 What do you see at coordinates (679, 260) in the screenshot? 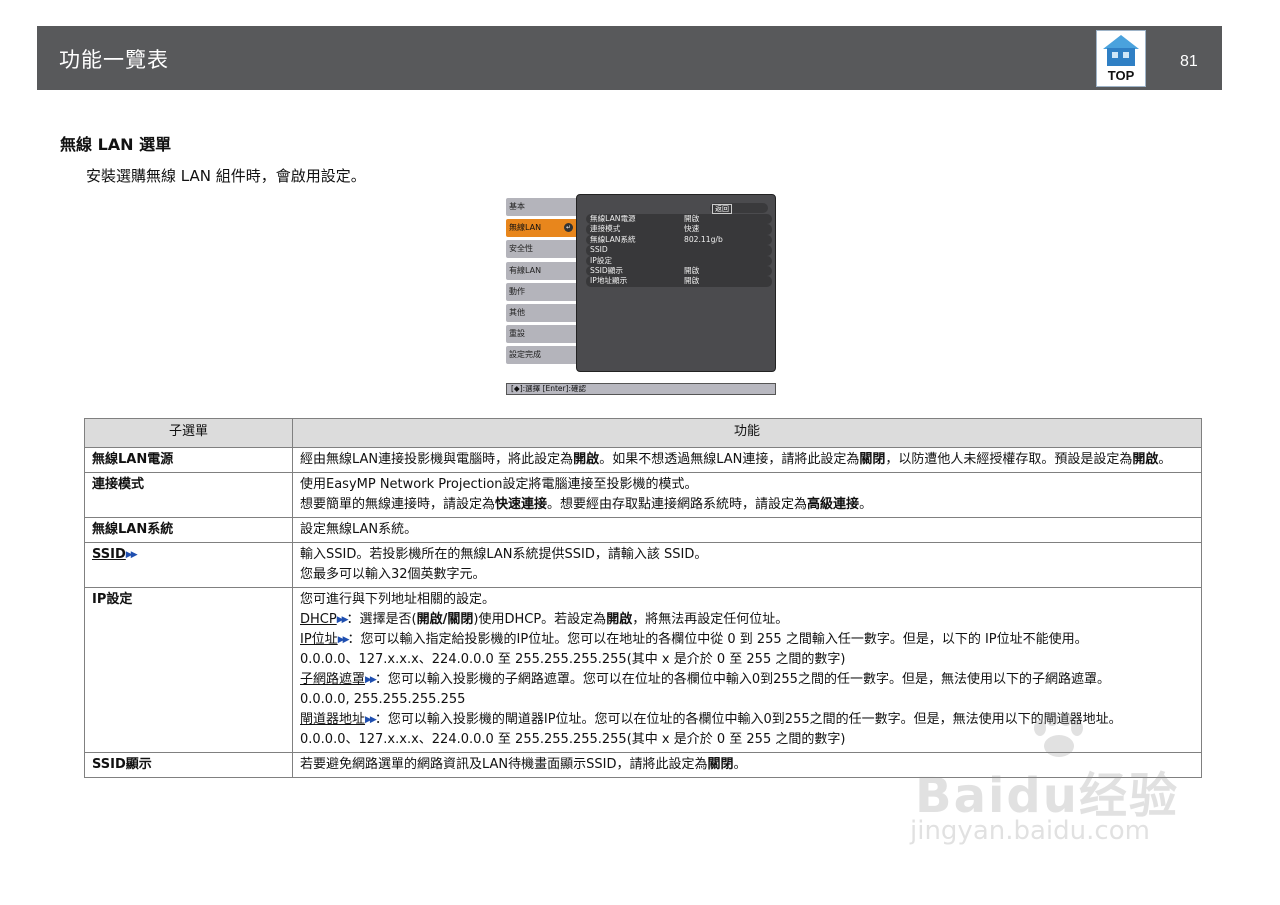
I see `menu-row: IP設定` at bounding box center [679, 260].